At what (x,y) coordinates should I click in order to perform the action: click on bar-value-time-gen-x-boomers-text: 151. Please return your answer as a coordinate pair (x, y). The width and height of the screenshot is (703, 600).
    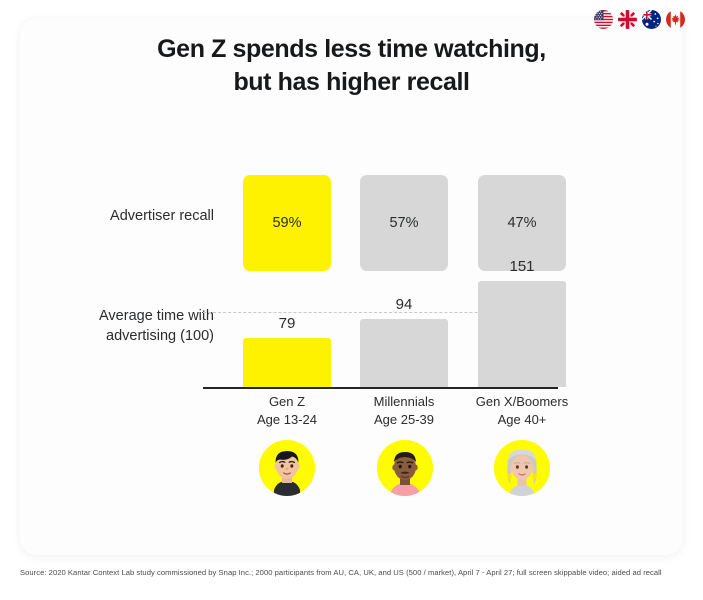
    Looking at the image, I should click on (522, 266).